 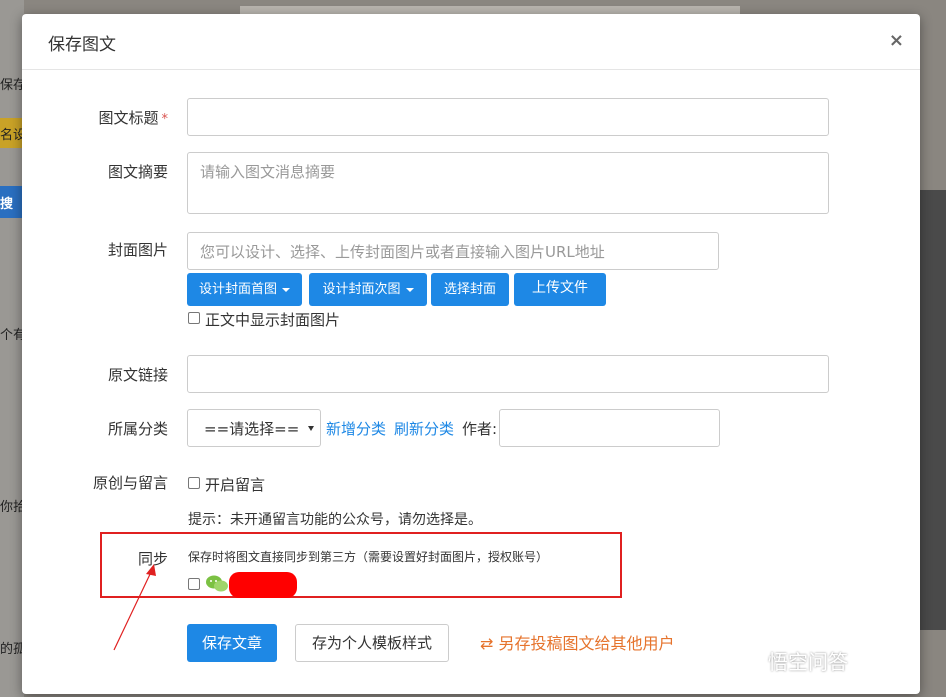 I want to click on design-second-cover-button: 设计封面次图, so click(x=368, y=289).